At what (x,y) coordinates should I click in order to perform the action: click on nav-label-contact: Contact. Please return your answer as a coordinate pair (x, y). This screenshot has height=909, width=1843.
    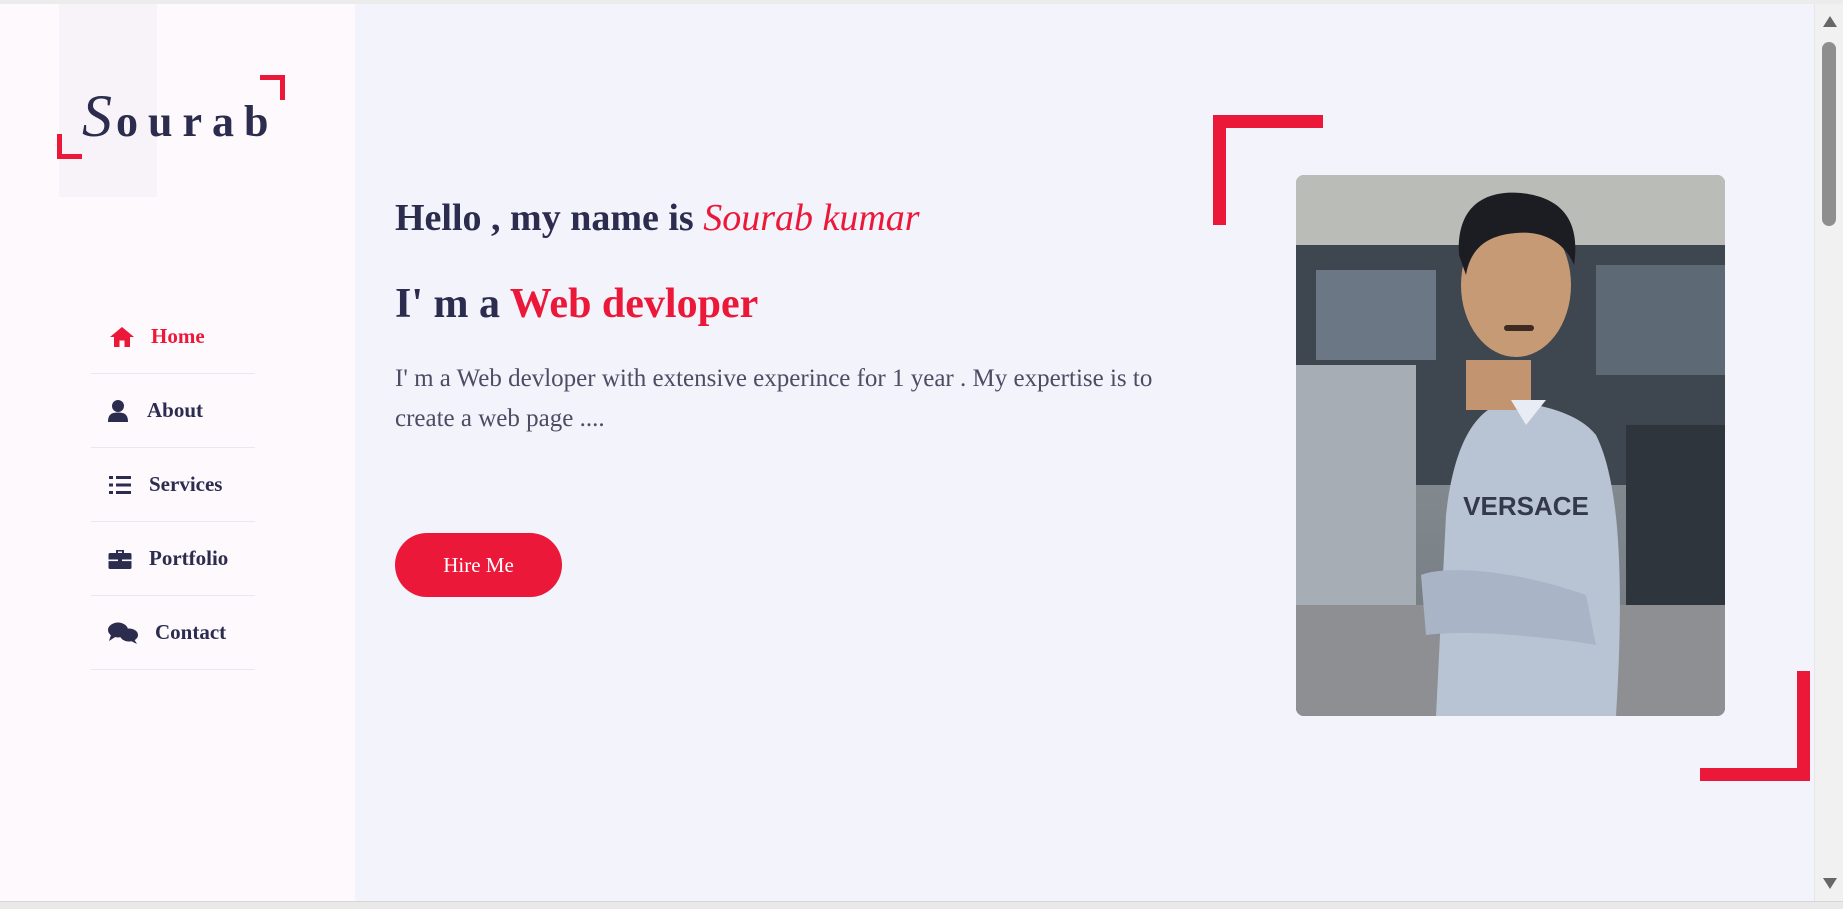
    Looking at the image, I should click on (191, 632).